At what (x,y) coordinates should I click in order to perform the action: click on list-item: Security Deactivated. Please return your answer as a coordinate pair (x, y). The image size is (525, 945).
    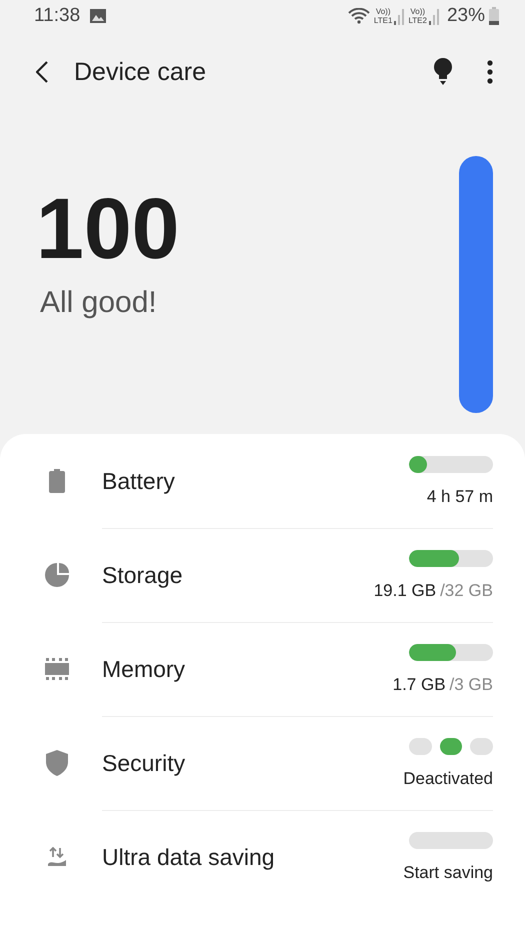
    Looking at the image, I should click on (262, 763).